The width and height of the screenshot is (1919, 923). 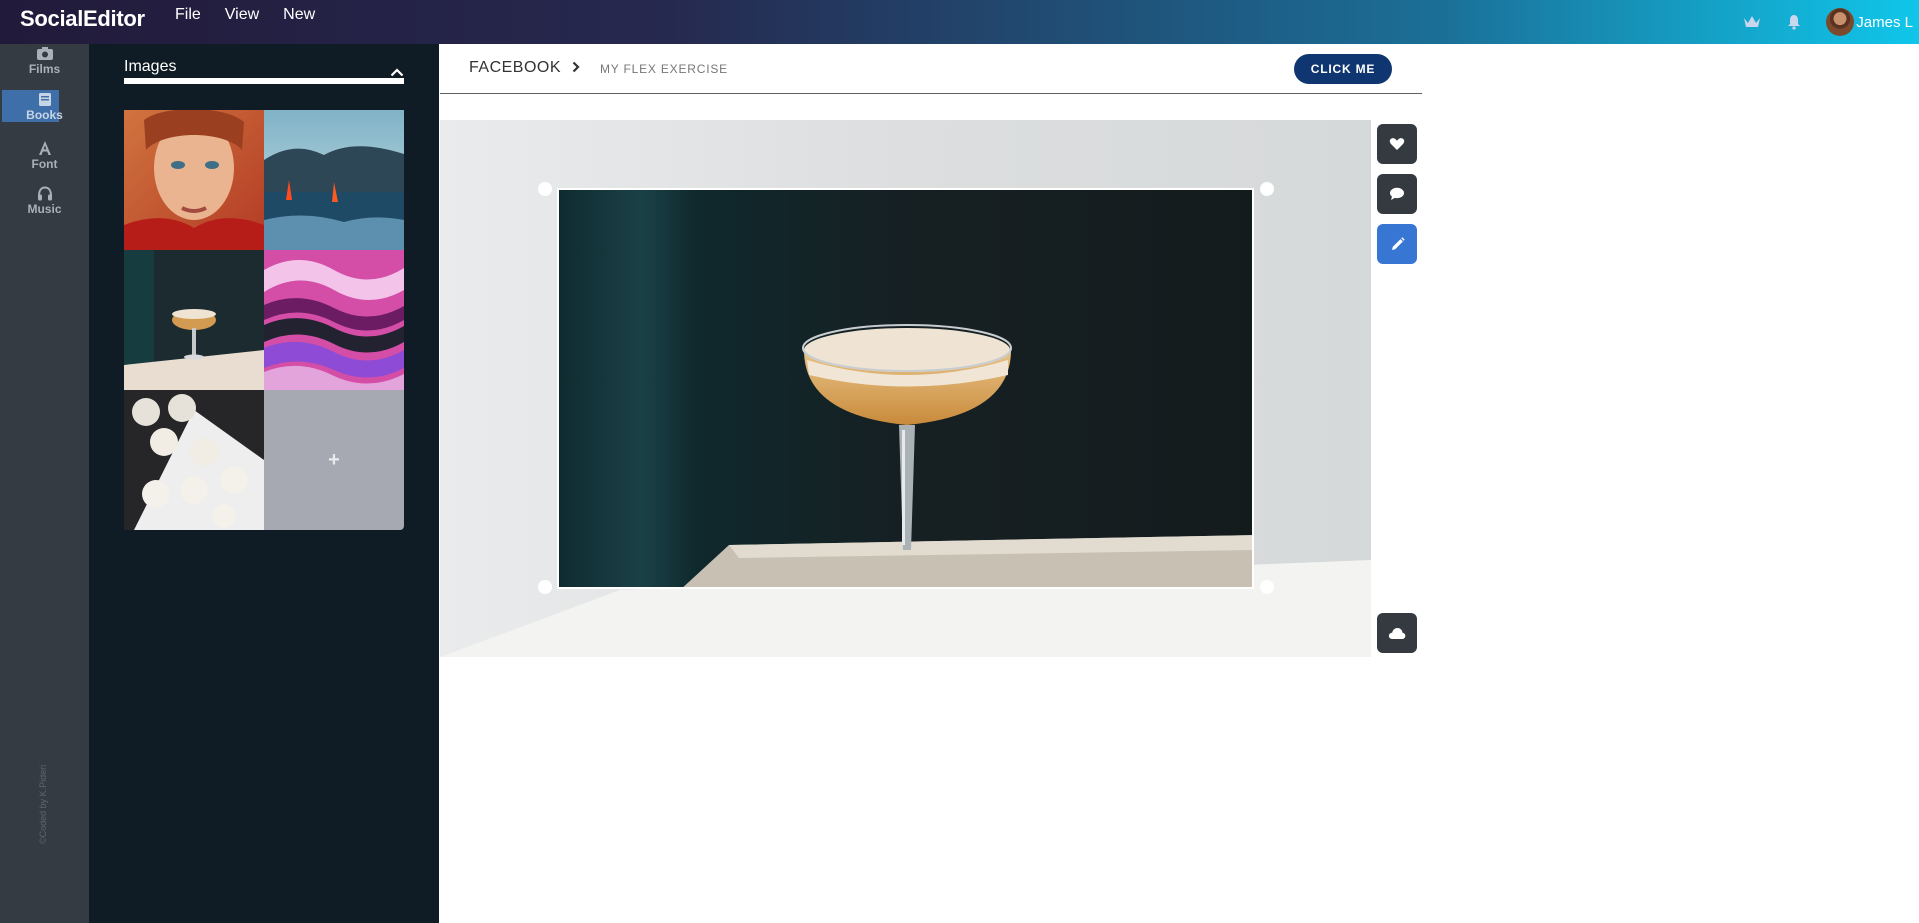 What do you see at coordinates (959, 22) in the screenshot?
I see `top-bar: SocialEditor File View New James L` at bounding box center [959, 22].